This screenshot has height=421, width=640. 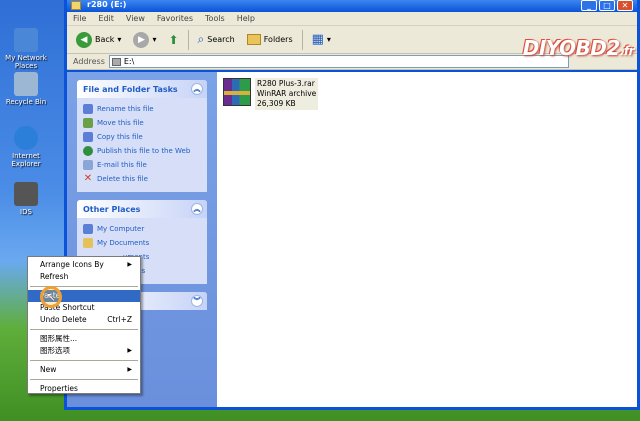 What do you see at coordinates (51, 297) in the screenshot?
I see `mouse-pointer-icon: ↖` at bounding box center [51, 297].